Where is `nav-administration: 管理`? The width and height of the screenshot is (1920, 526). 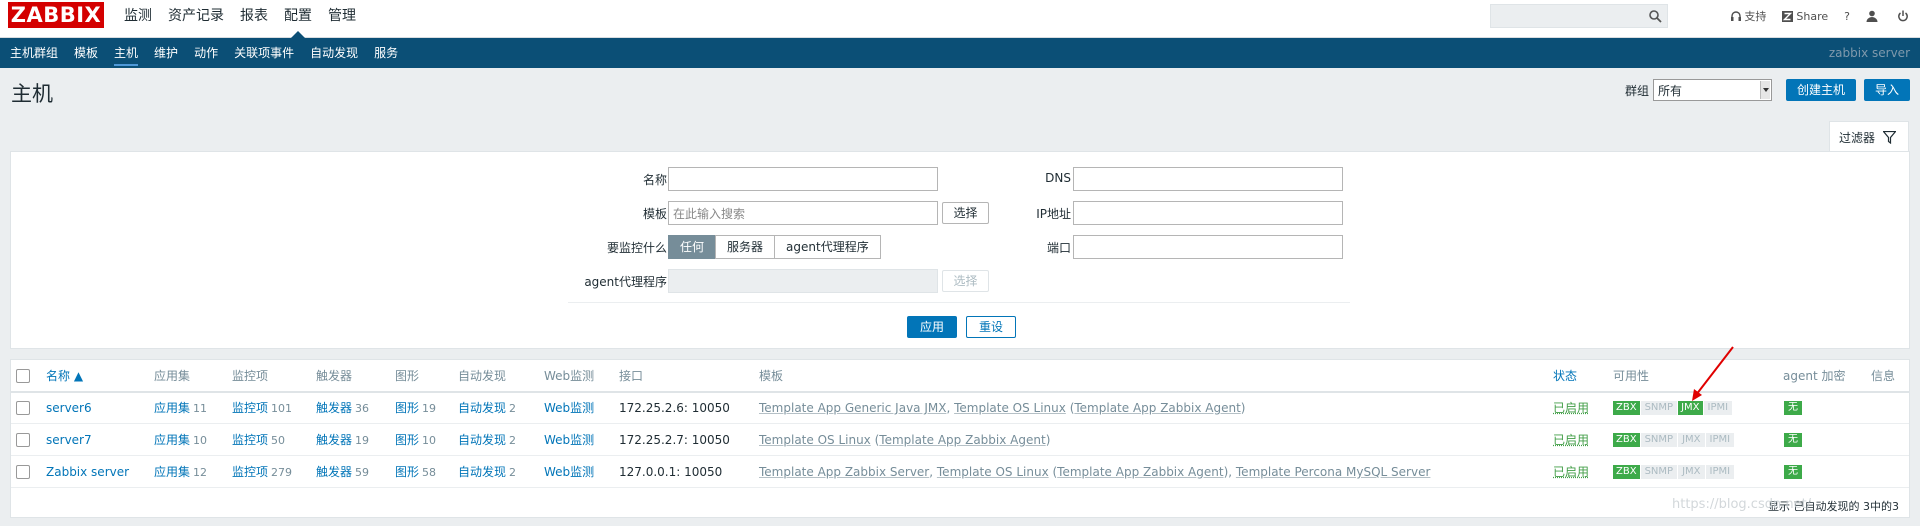 nav-administration: 管理 is located at coordinates (342, 19).